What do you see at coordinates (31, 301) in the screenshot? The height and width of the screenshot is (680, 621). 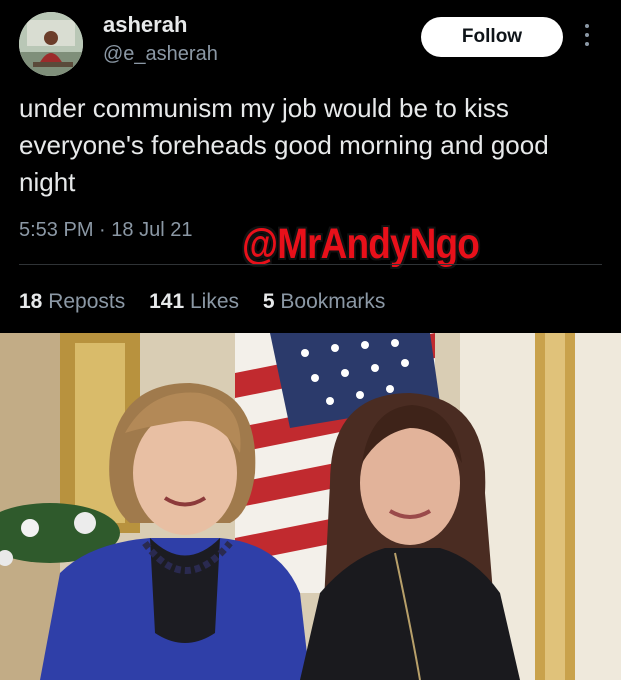 I see `reposts-count: 18` at bounding box center [31, 301].